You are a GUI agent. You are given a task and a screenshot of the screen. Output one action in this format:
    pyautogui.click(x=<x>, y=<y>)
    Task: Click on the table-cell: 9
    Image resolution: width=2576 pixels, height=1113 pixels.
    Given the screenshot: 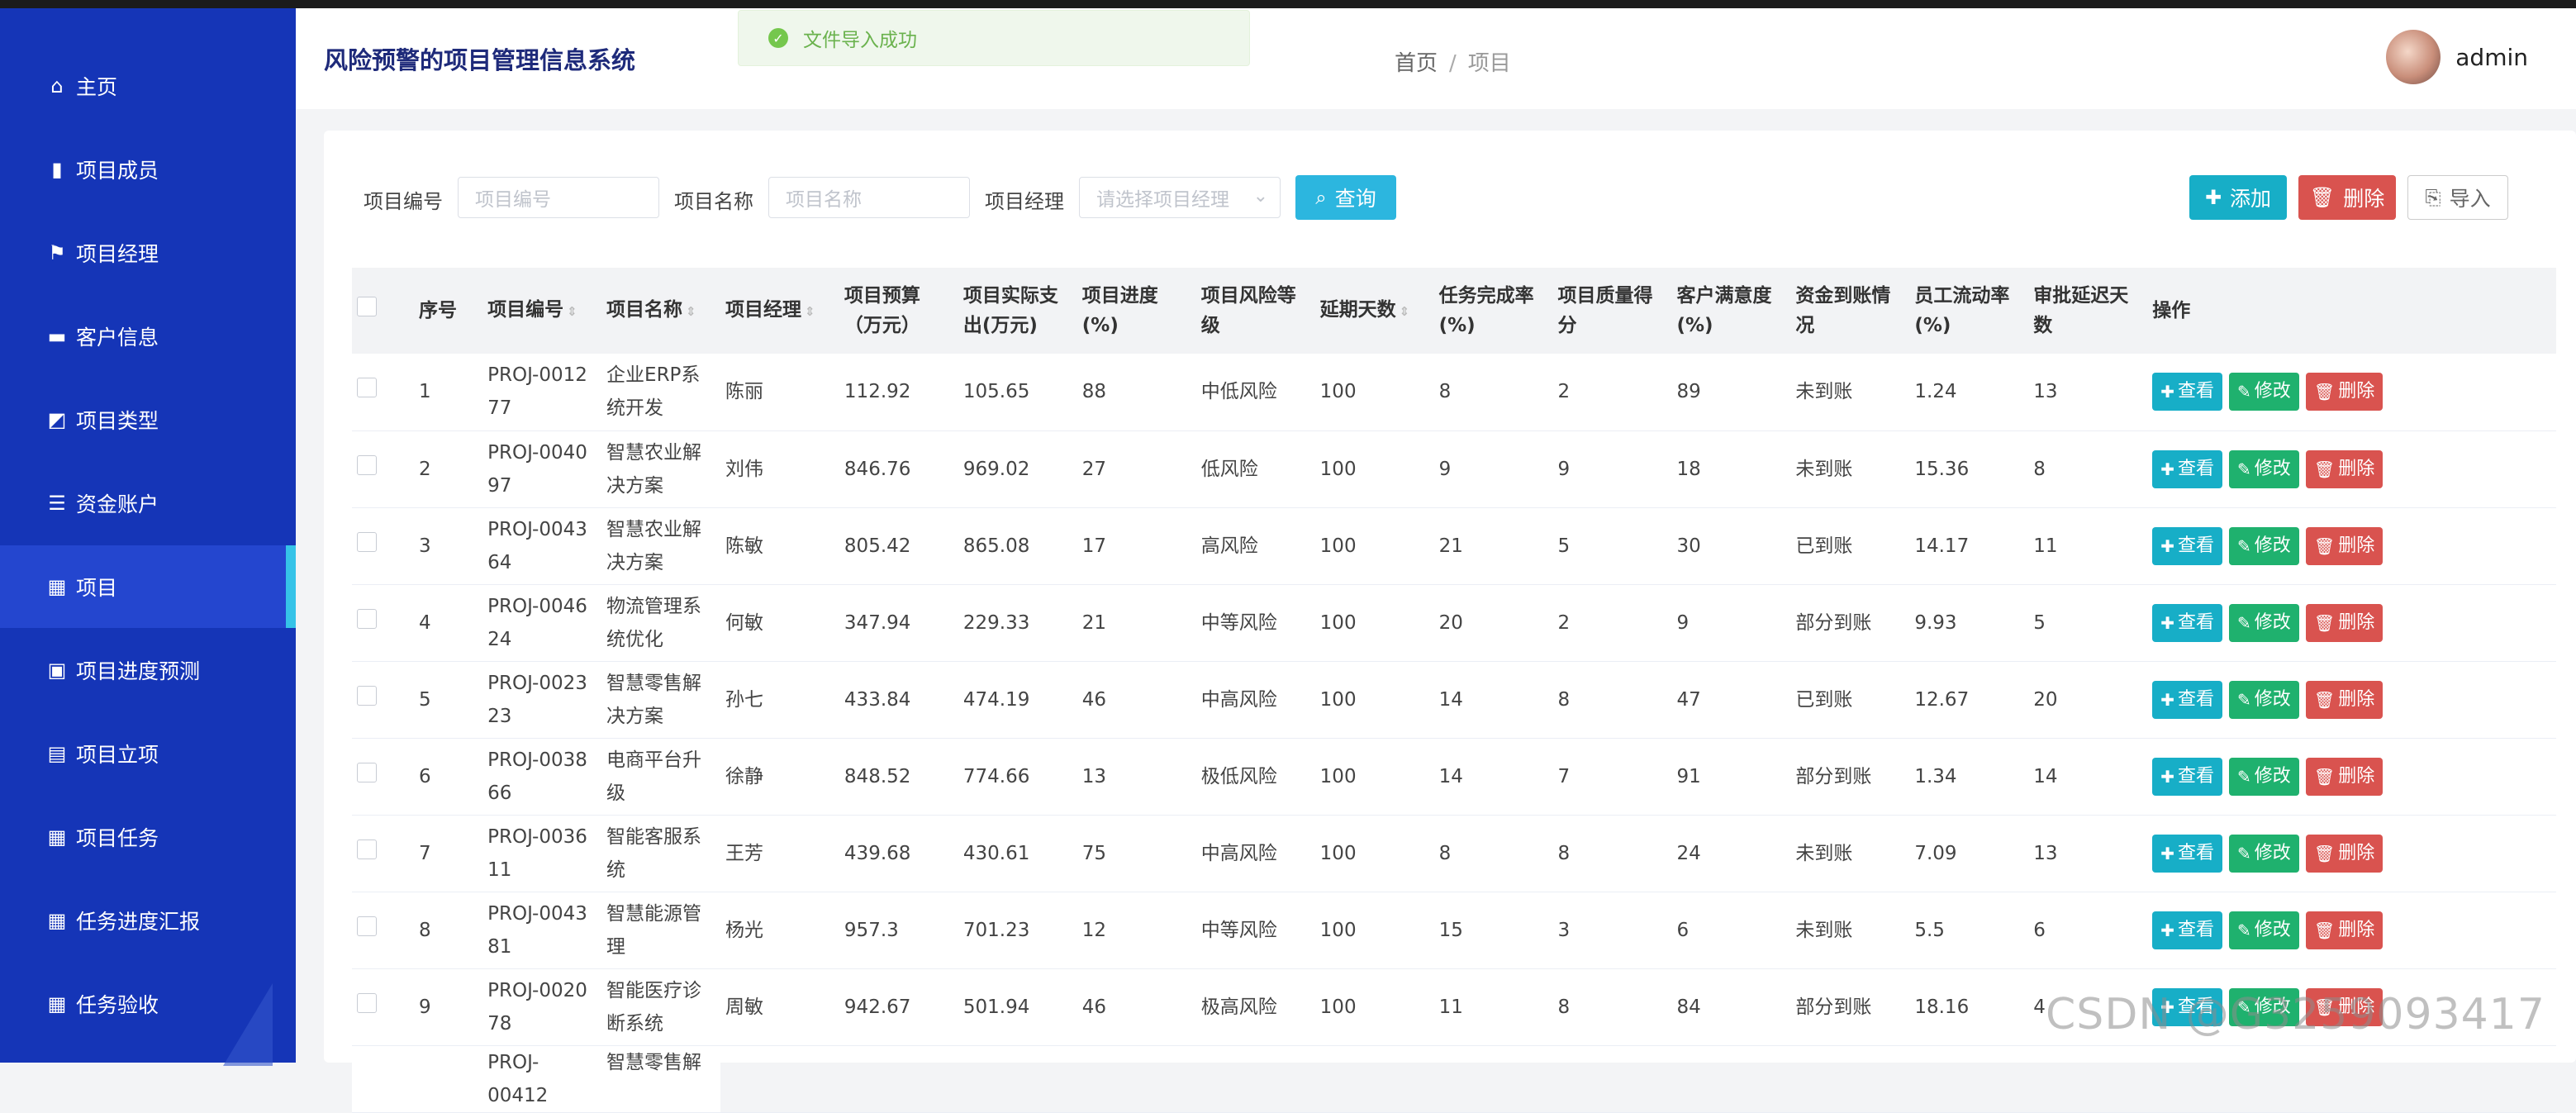 What is the action you would take?
    pyautogui.click(x=1683, y=622)
    